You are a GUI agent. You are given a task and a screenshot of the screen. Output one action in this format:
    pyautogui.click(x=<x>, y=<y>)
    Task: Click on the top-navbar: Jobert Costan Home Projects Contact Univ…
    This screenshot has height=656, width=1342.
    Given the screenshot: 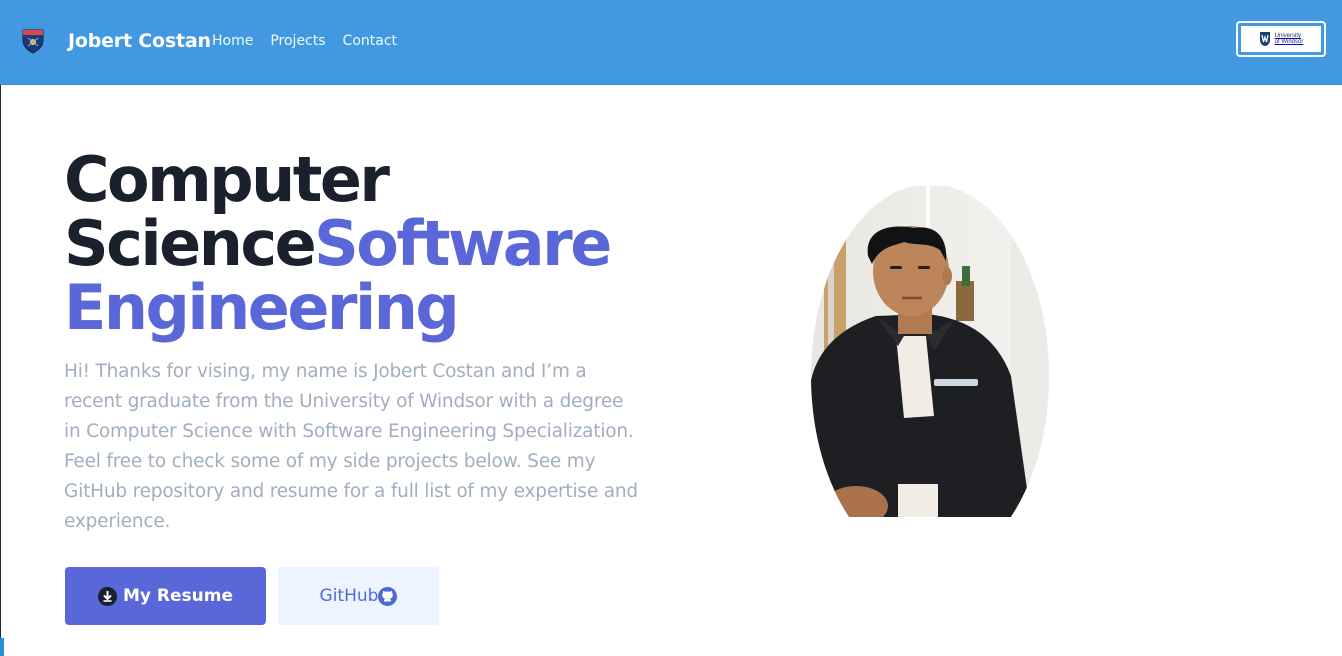 What is the action you would take?
    pyautogui.click(x=671, y=42)
    